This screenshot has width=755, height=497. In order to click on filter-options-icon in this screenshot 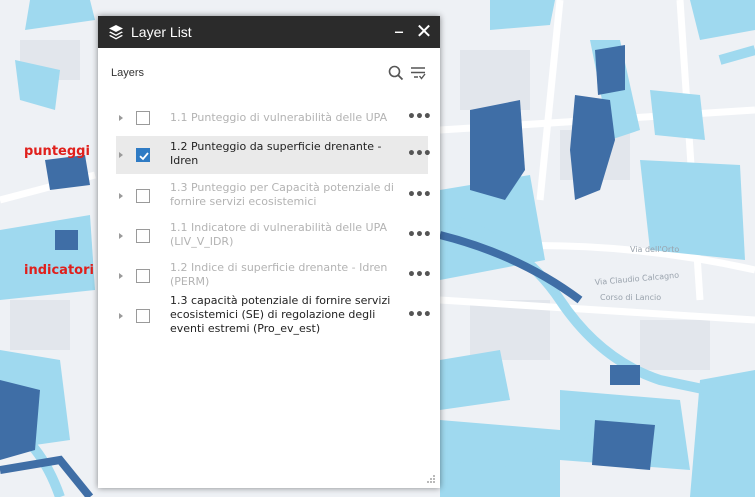, I will do `click(418, 73)`.